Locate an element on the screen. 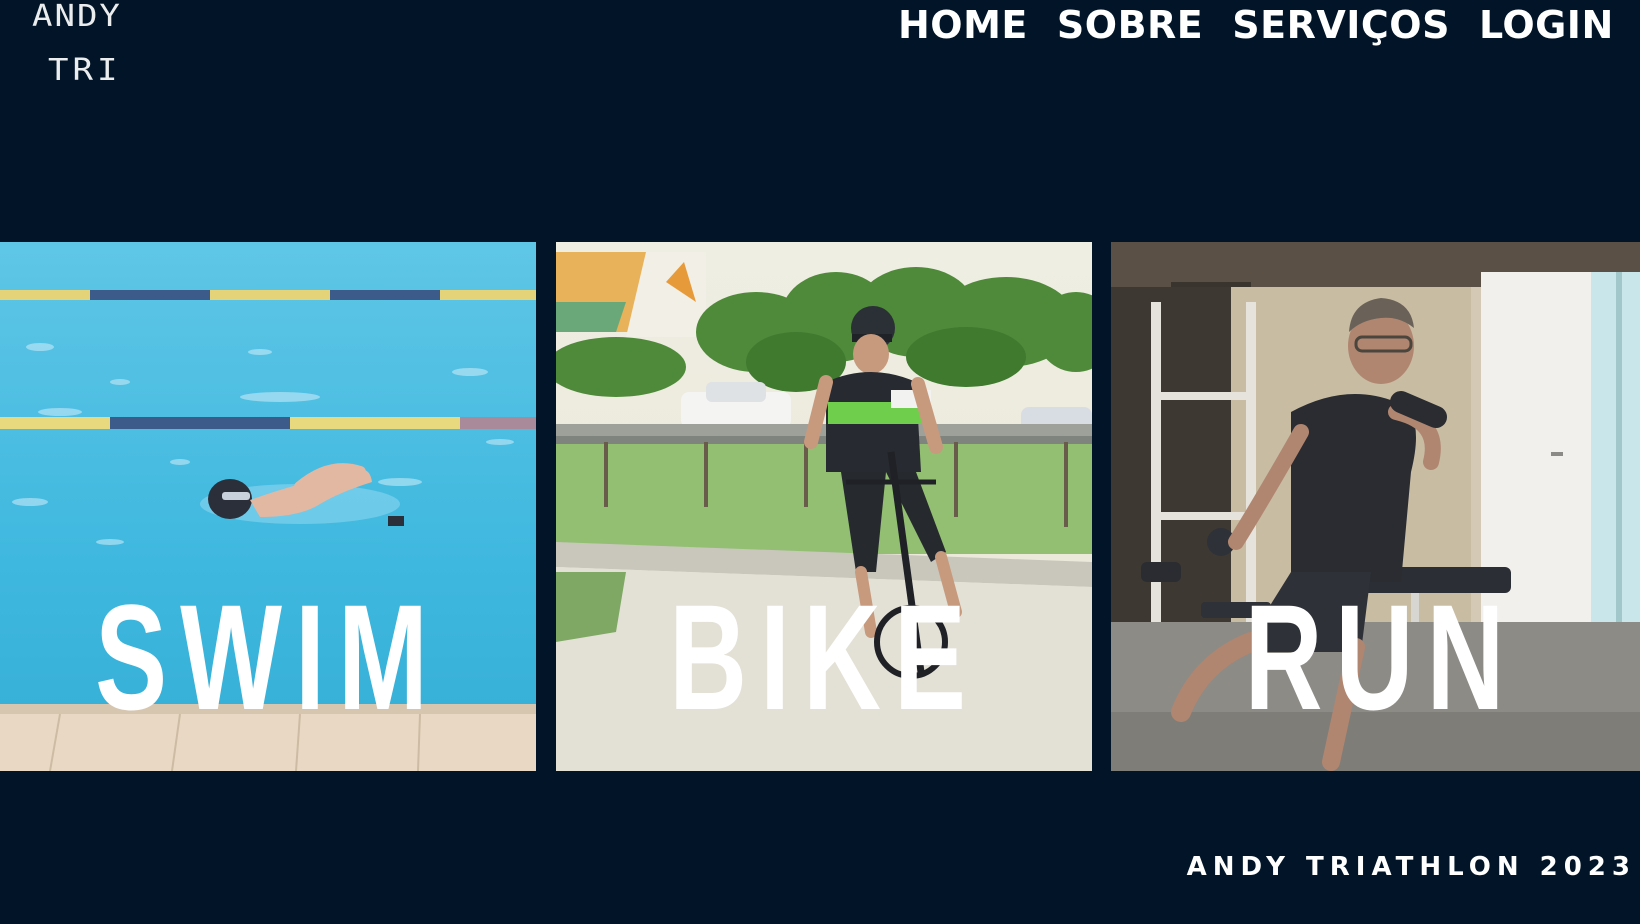  nav-sobre: SOBRE is located at coordinates (1130, 25).